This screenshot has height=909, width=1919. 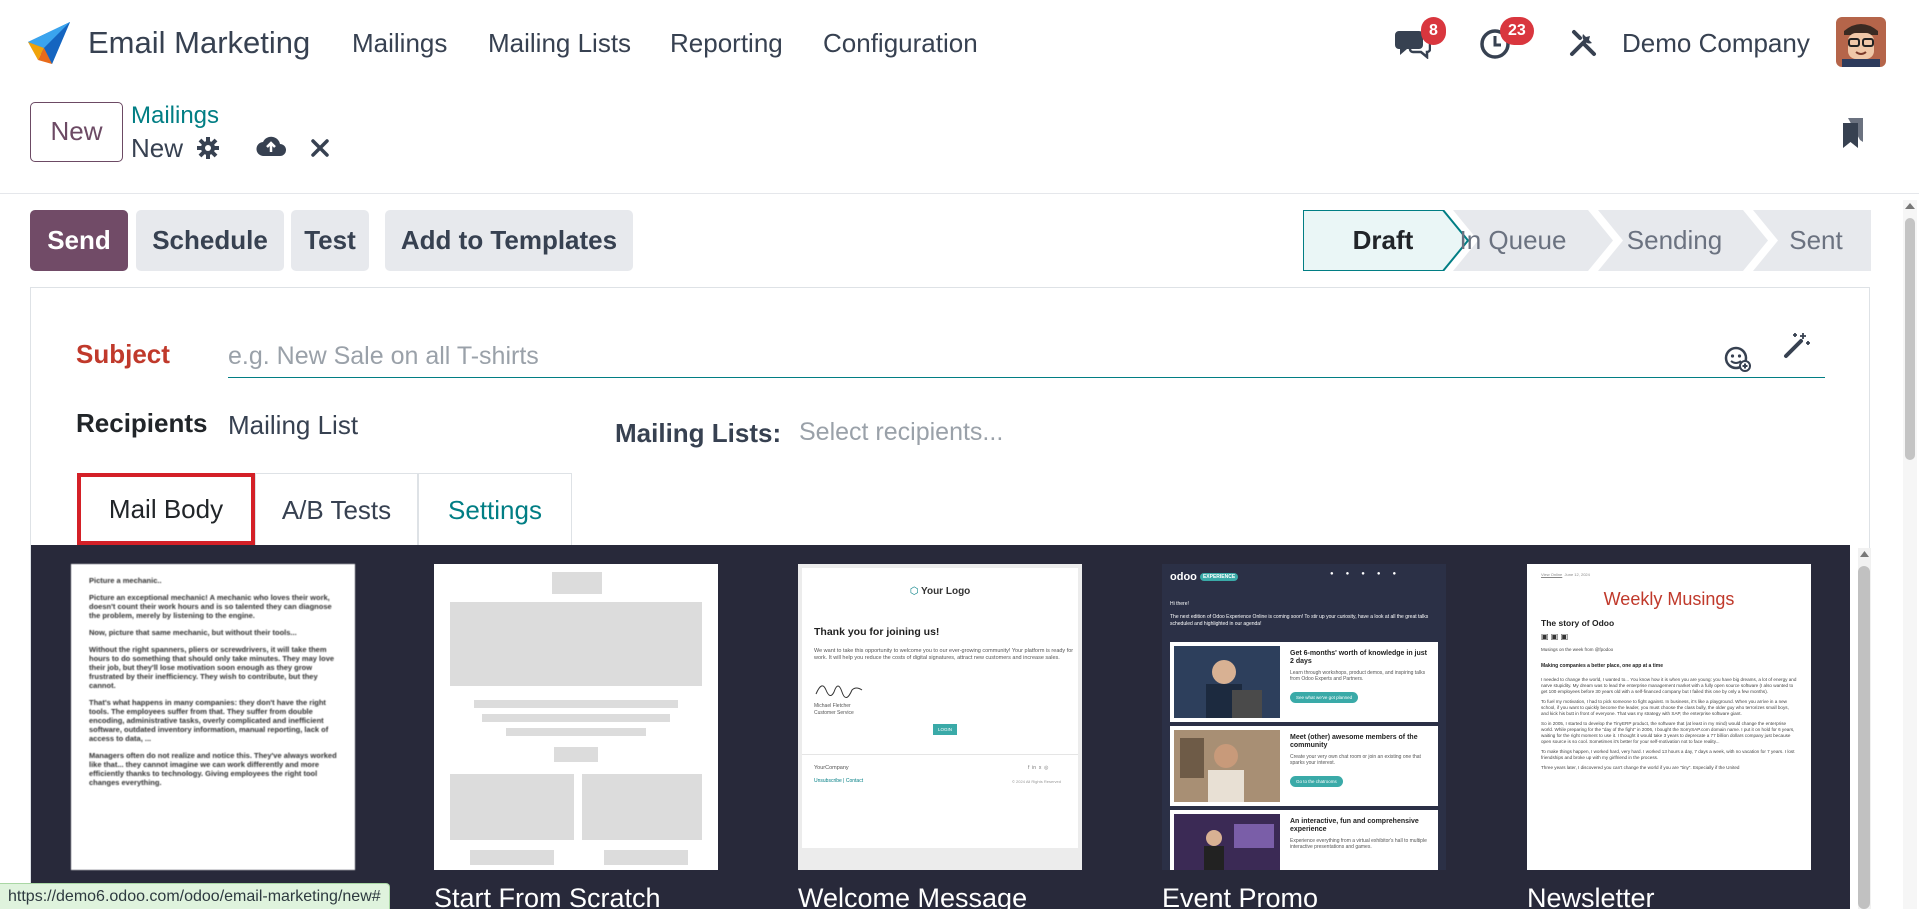 I want to click on event-greeting: Hi there!, so click(x=1179, y=604).